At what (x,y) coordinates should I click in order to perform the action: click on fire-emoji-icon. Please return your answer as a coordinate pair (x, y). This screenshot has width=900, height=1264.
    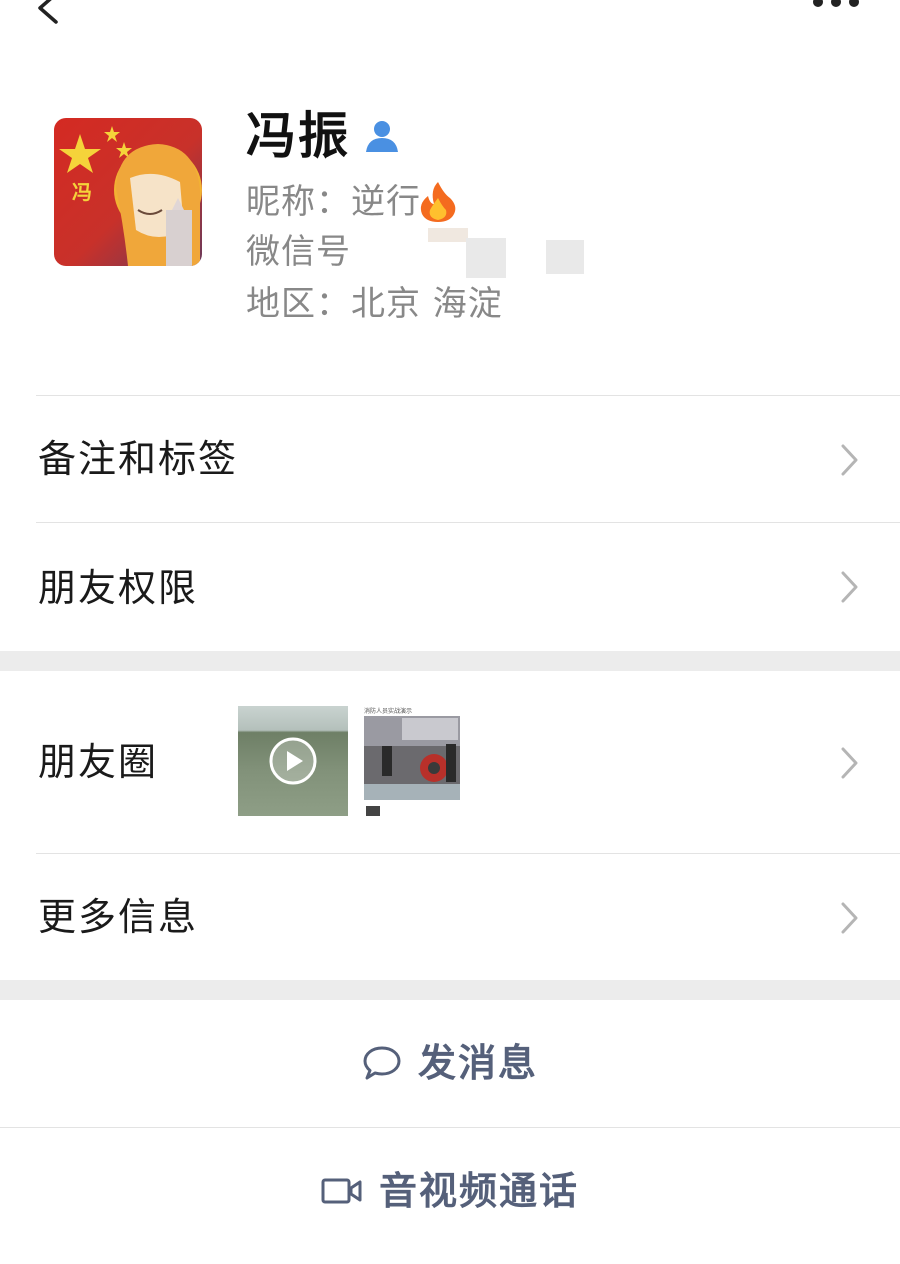
    Looking at the image, I should click on (438, 202).